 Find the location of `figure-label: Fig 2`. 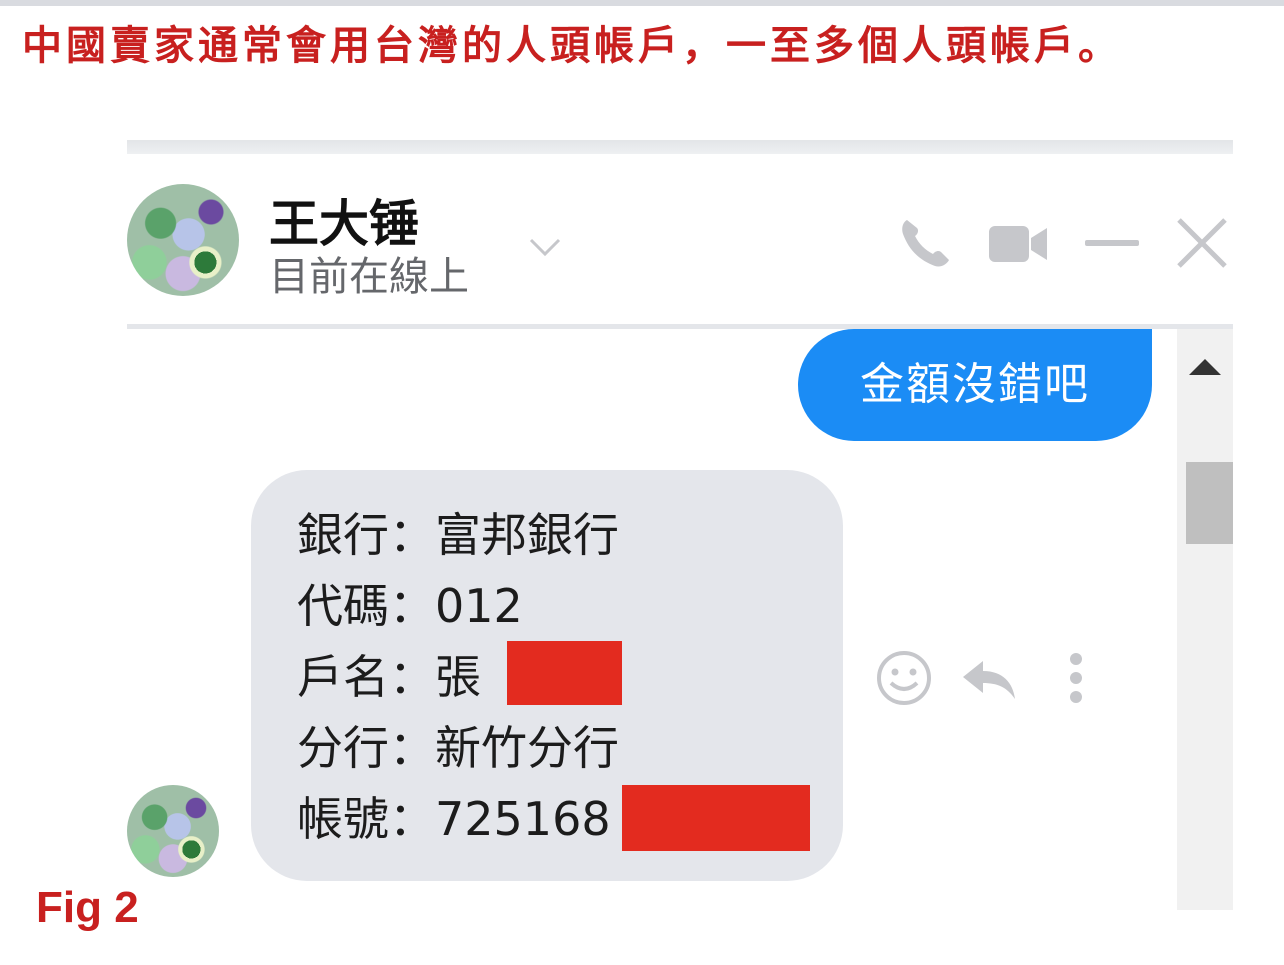

figure-label: Fig 2 is located at coordinates (87, 907).